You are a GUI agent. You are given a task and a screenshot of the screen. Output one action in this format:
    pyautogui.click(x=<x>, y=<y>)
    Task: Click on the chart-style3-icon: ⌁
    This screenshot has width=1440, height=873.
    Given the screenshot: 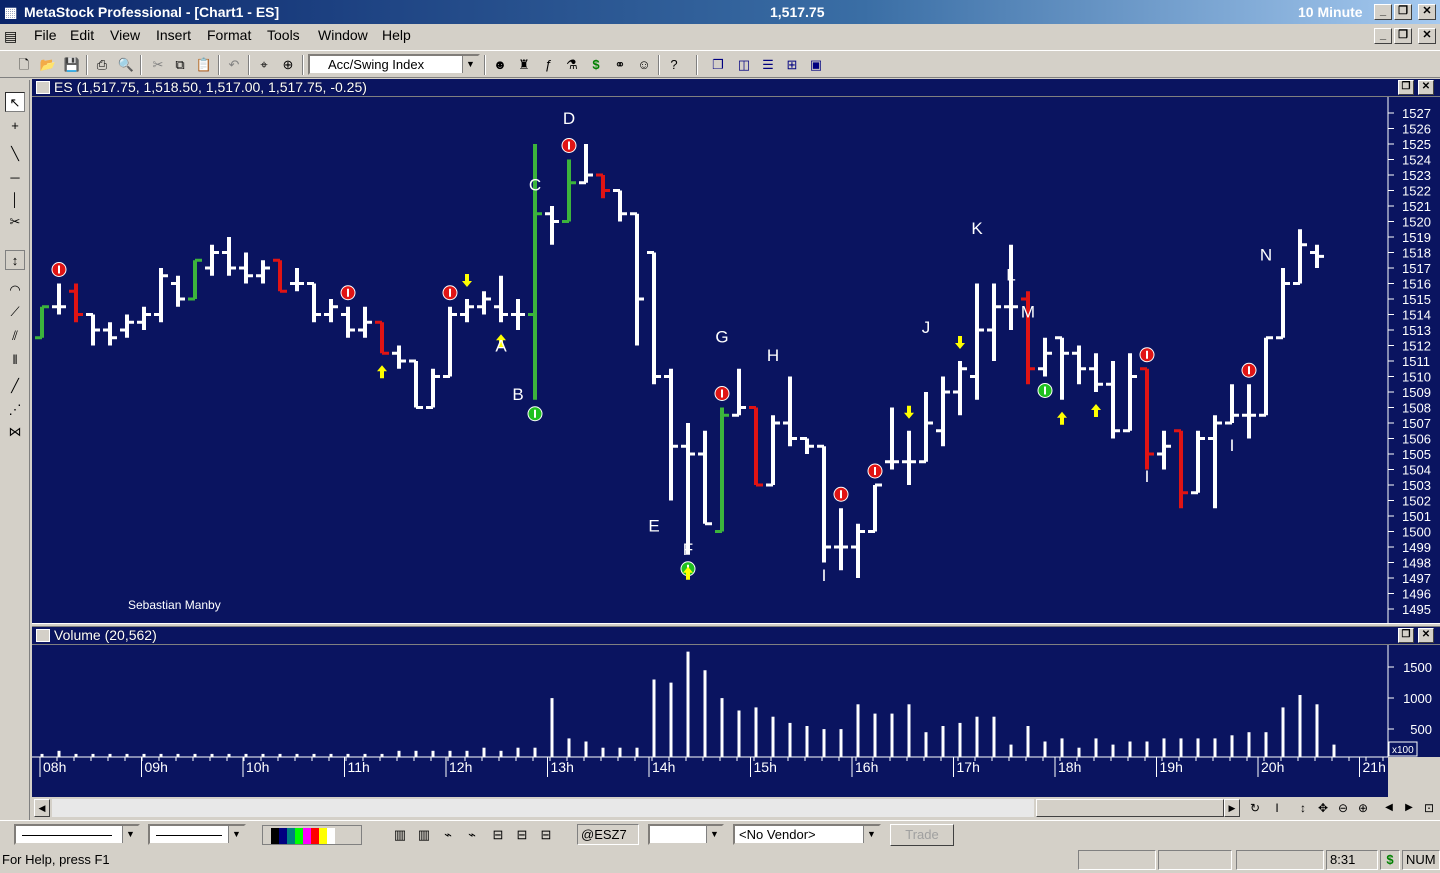 What is the action you would take?
    pyautogui.click(x=448, y=835)
    